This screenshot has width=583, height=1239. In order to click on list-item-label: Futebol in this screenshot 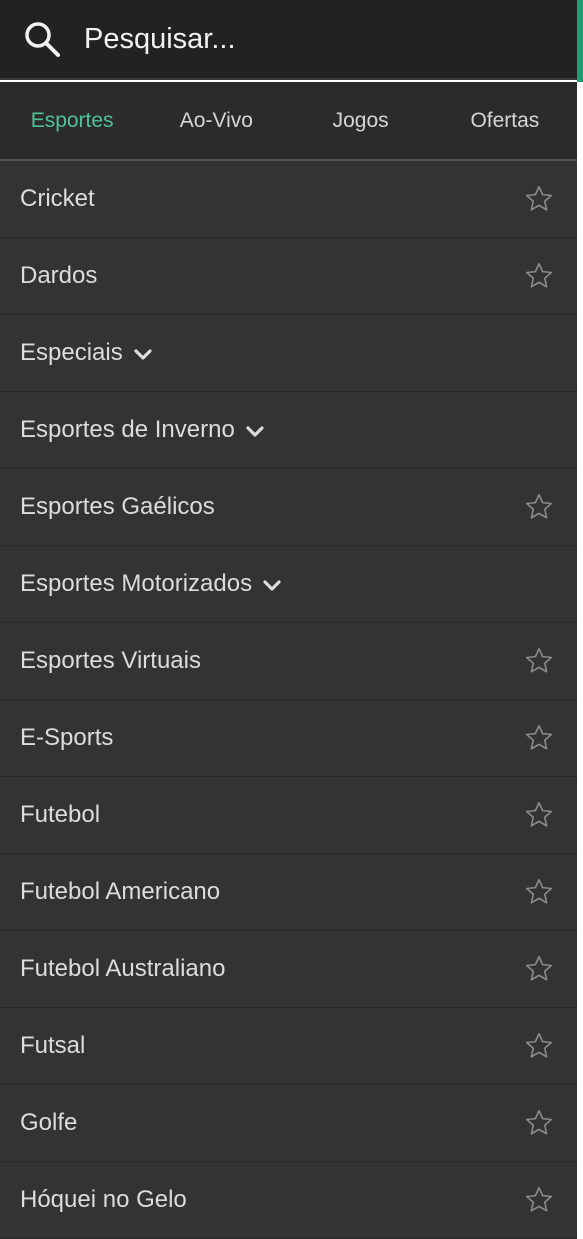, I will do `click(60, 814)`.